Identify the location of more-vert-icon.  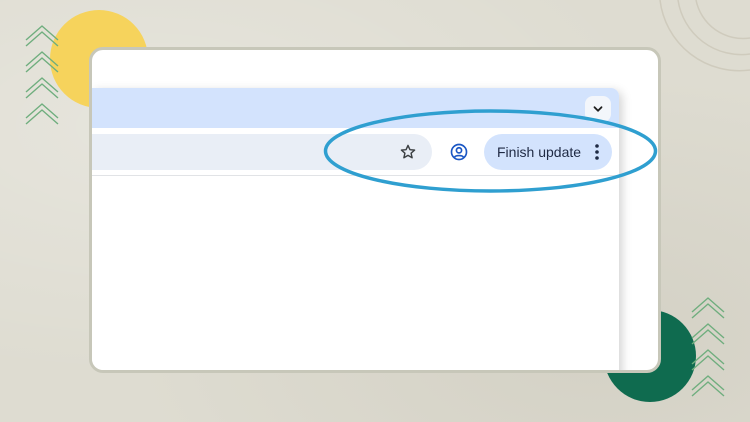
(597, 152).